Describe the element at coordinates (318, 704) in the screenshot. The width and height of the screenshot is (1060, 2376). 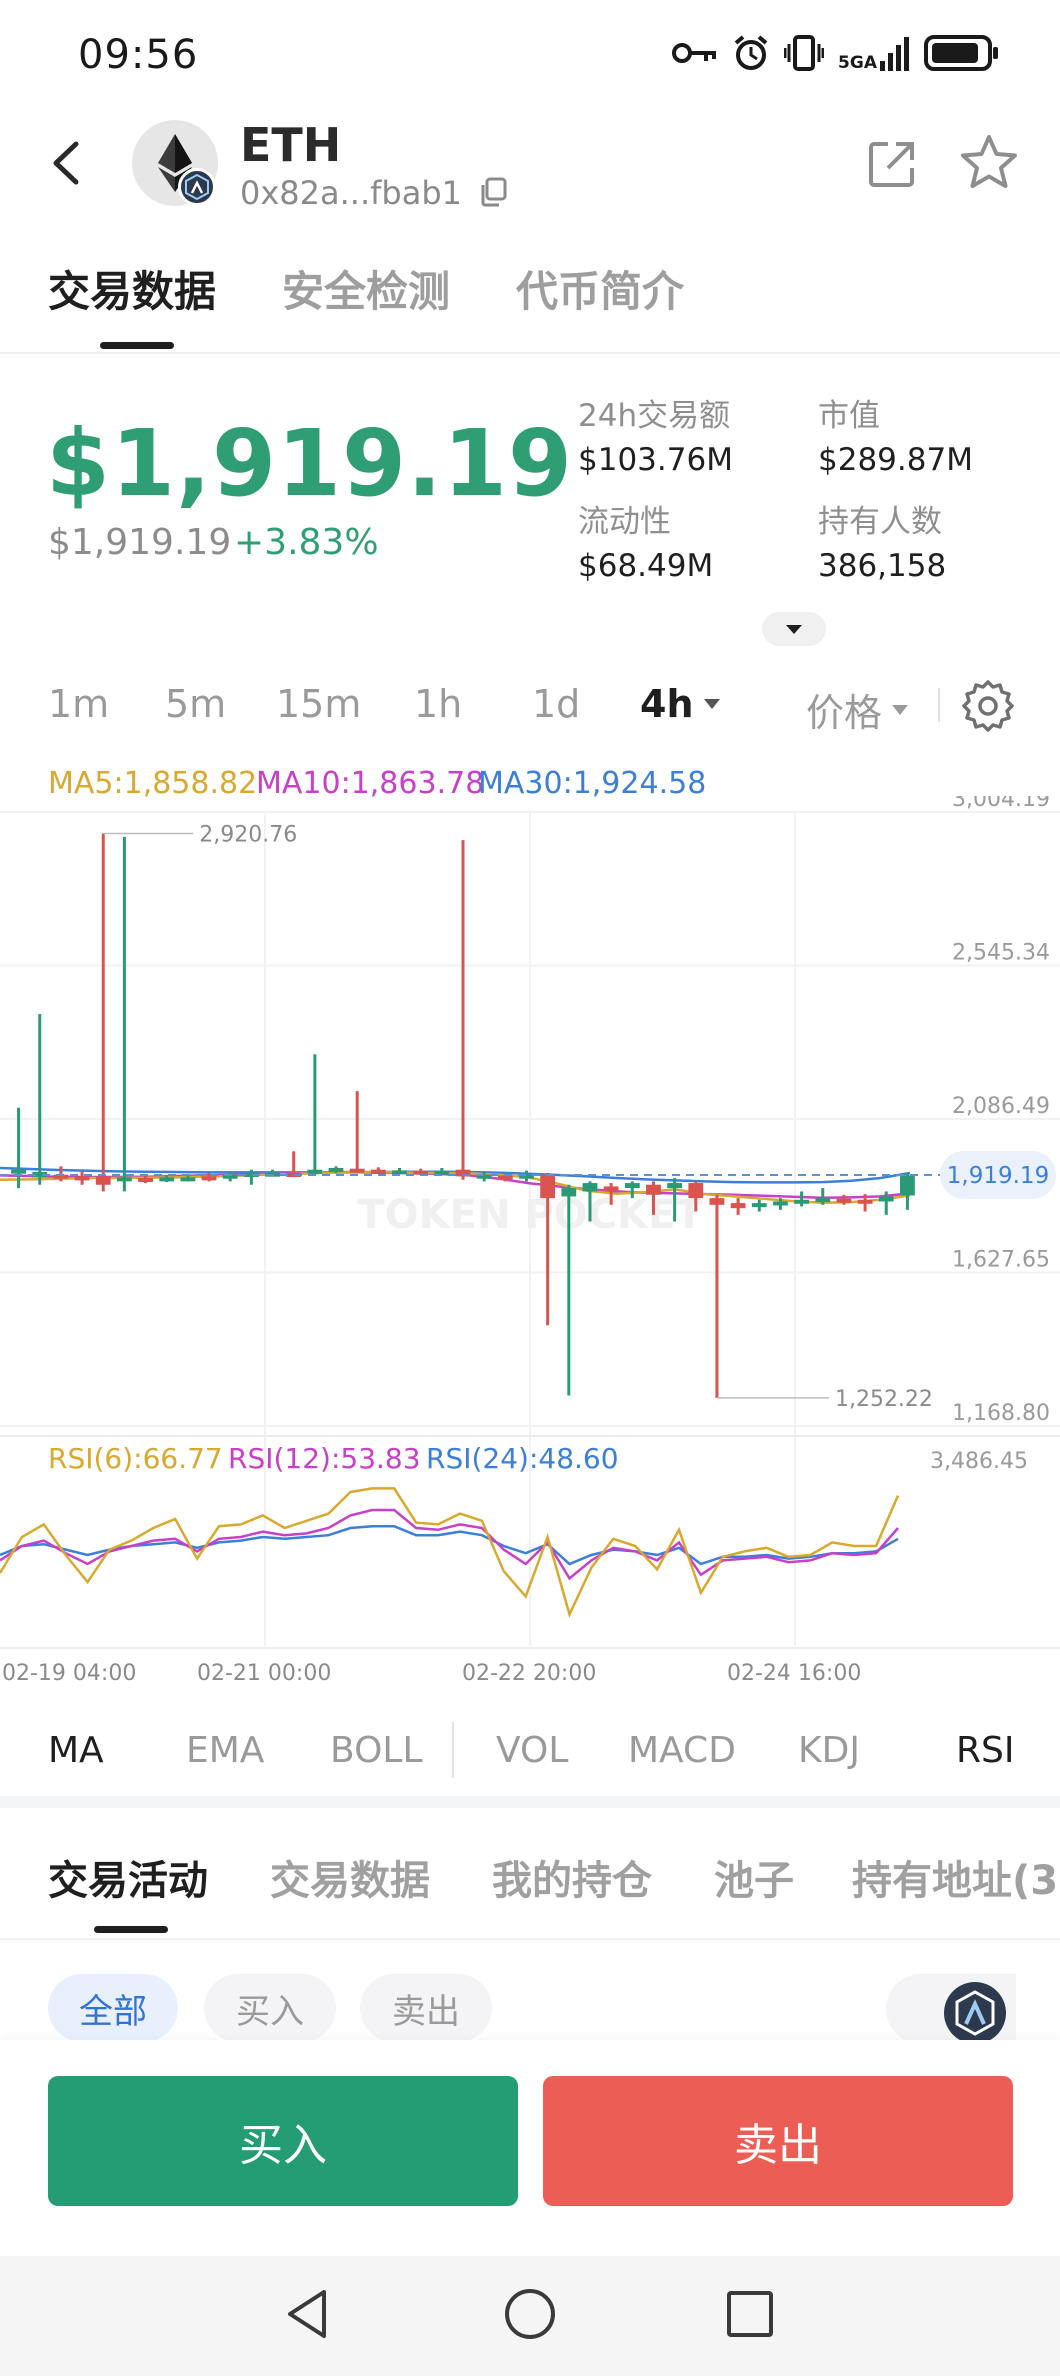
I see `timeframe-15m: 15m` at that location.